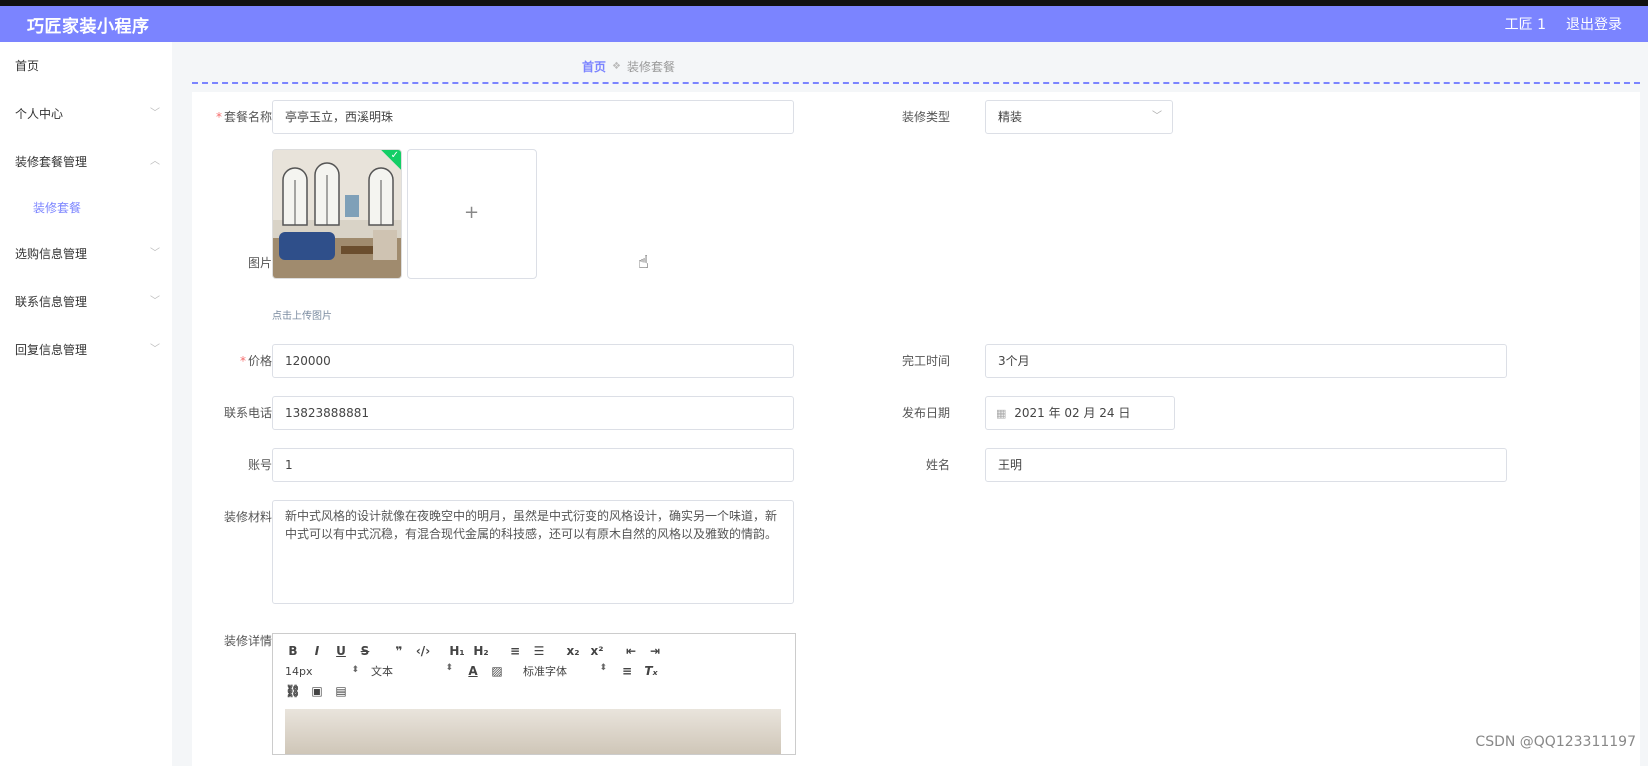 This screenshot has width=1648, height=782. I want to click on check-icon: ✓, so click(394, 155).